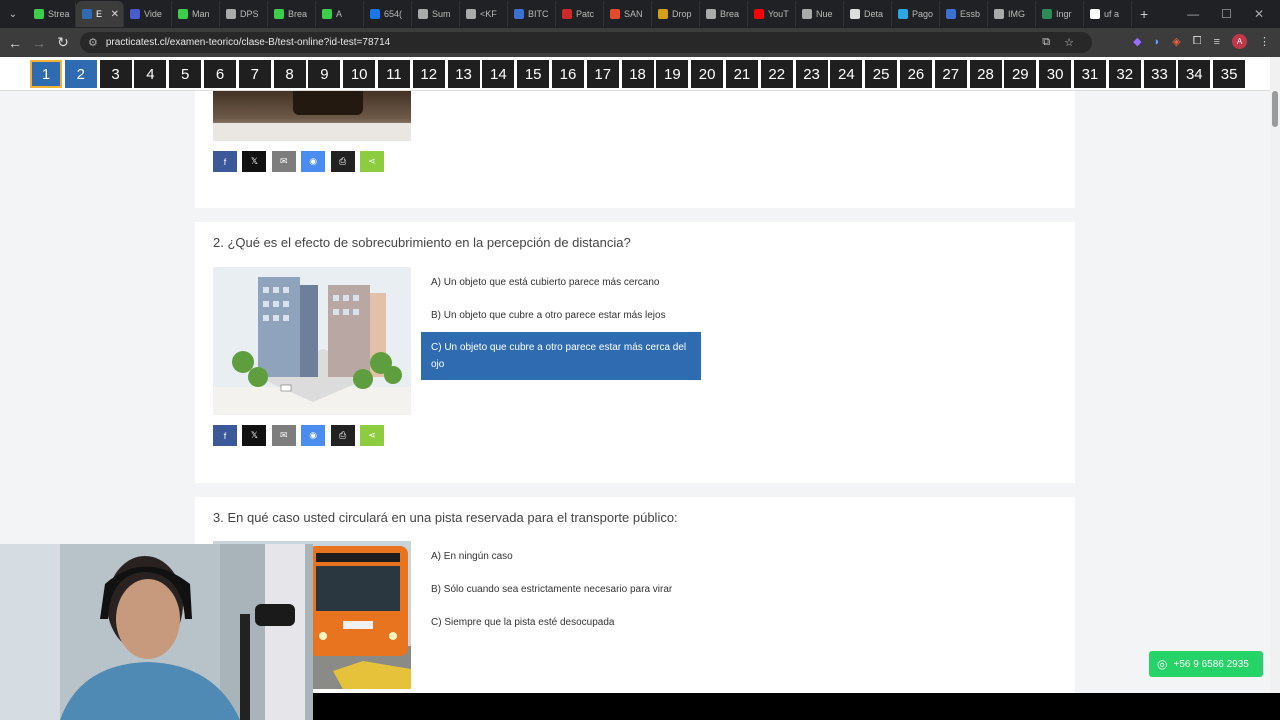  What do you see at coordinates (46, 74) in the screenshot?
I see `question-nav-button: 1` at bounding box center [46, 74].